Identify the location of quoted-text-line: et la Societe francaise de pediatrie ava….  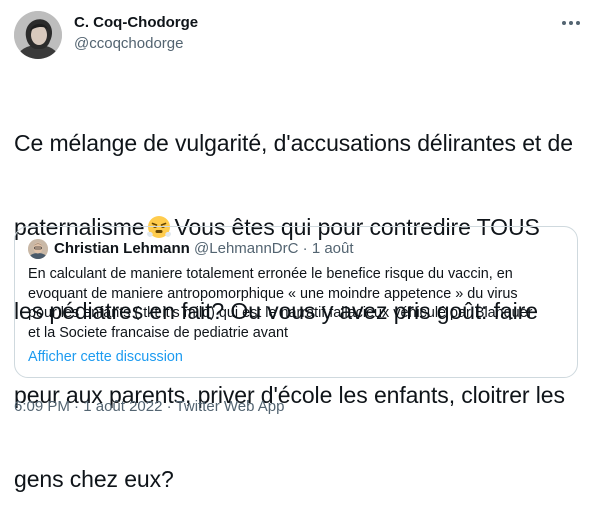
(158, 332).